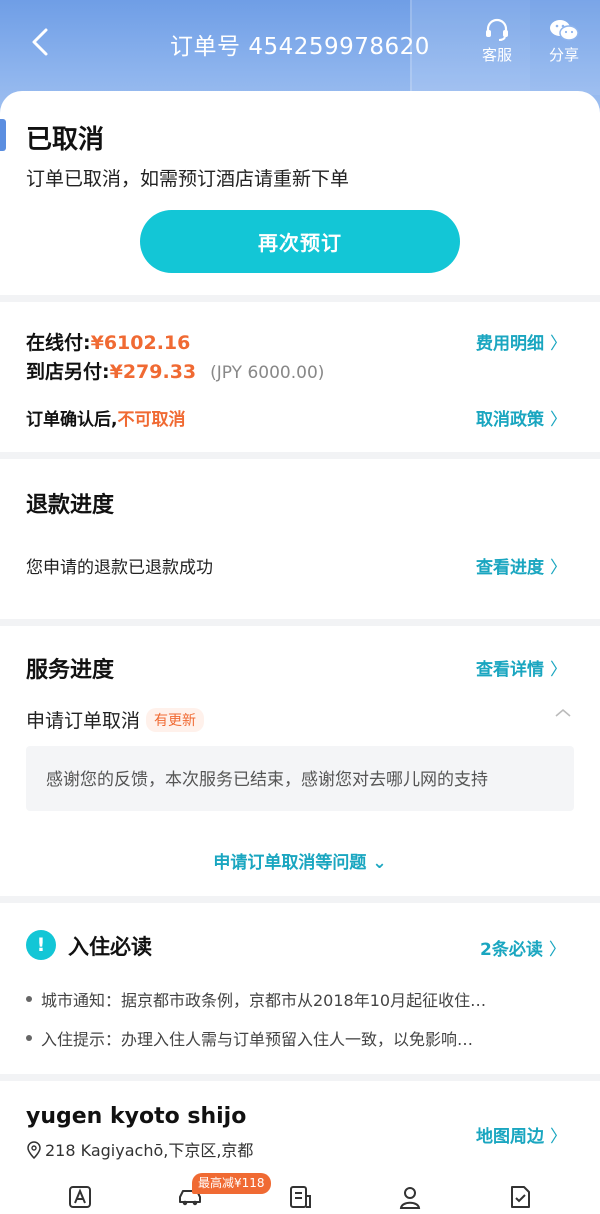  What do you see at coordinates (68, 372) in the screenshot?
I see `store-payment-label: 到店另付:` at bounding box center [68, 372].